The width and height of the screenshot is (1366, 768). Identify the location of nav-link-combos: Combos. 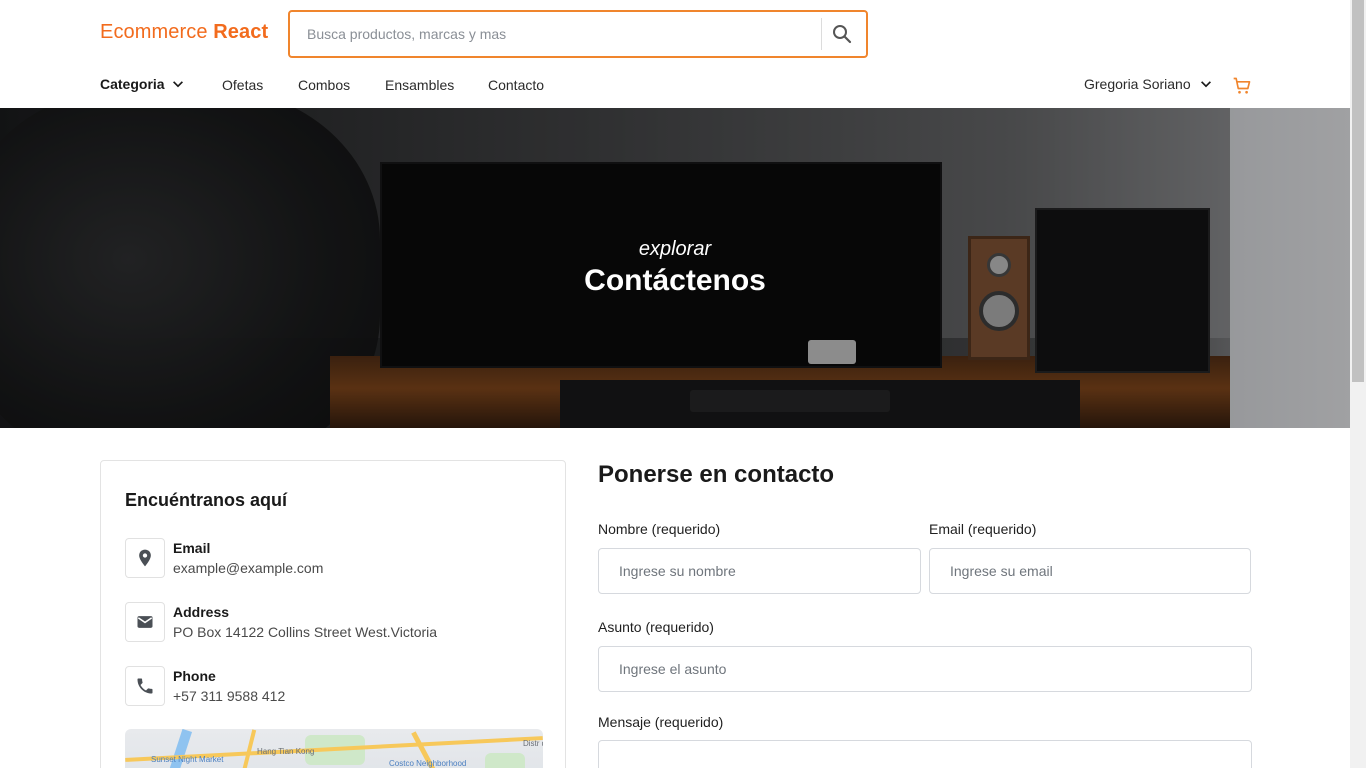
(324, 85).